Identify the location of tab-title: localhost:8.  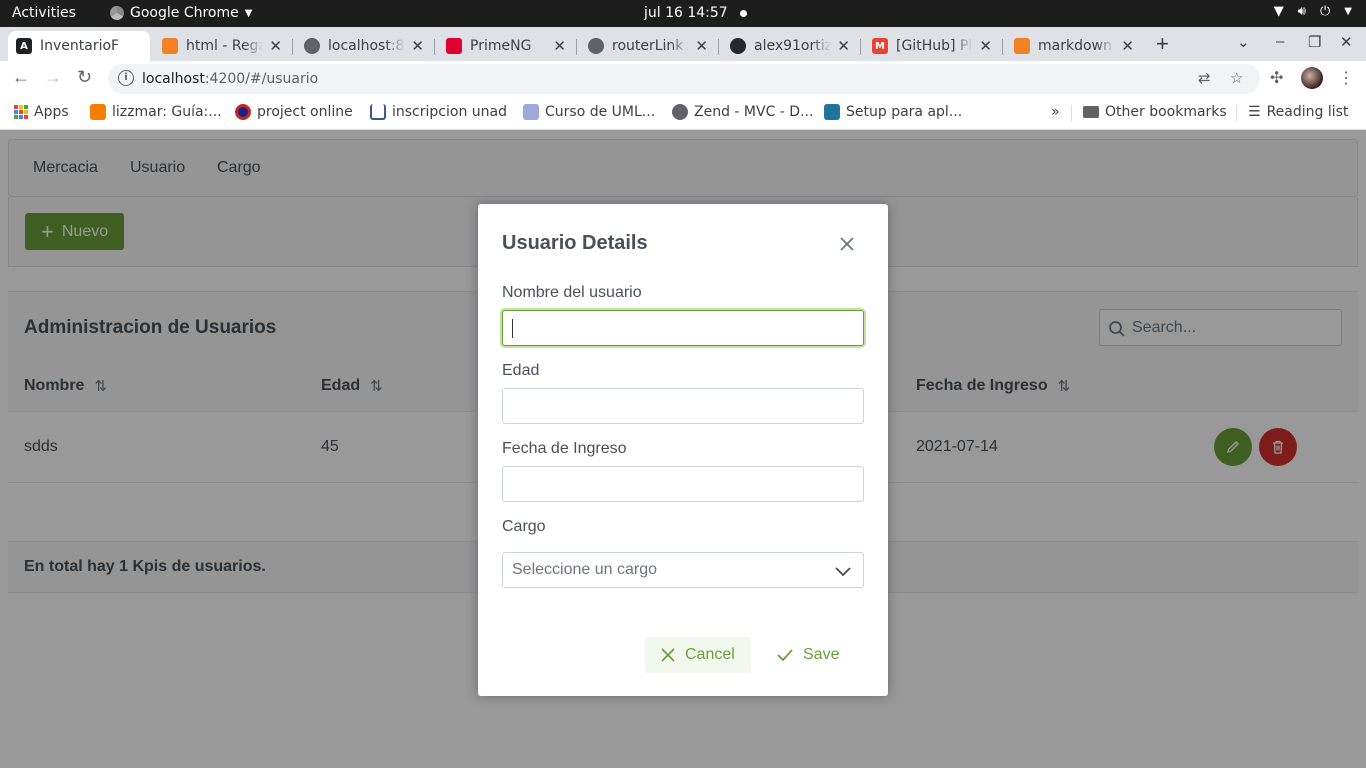
(366, 46).